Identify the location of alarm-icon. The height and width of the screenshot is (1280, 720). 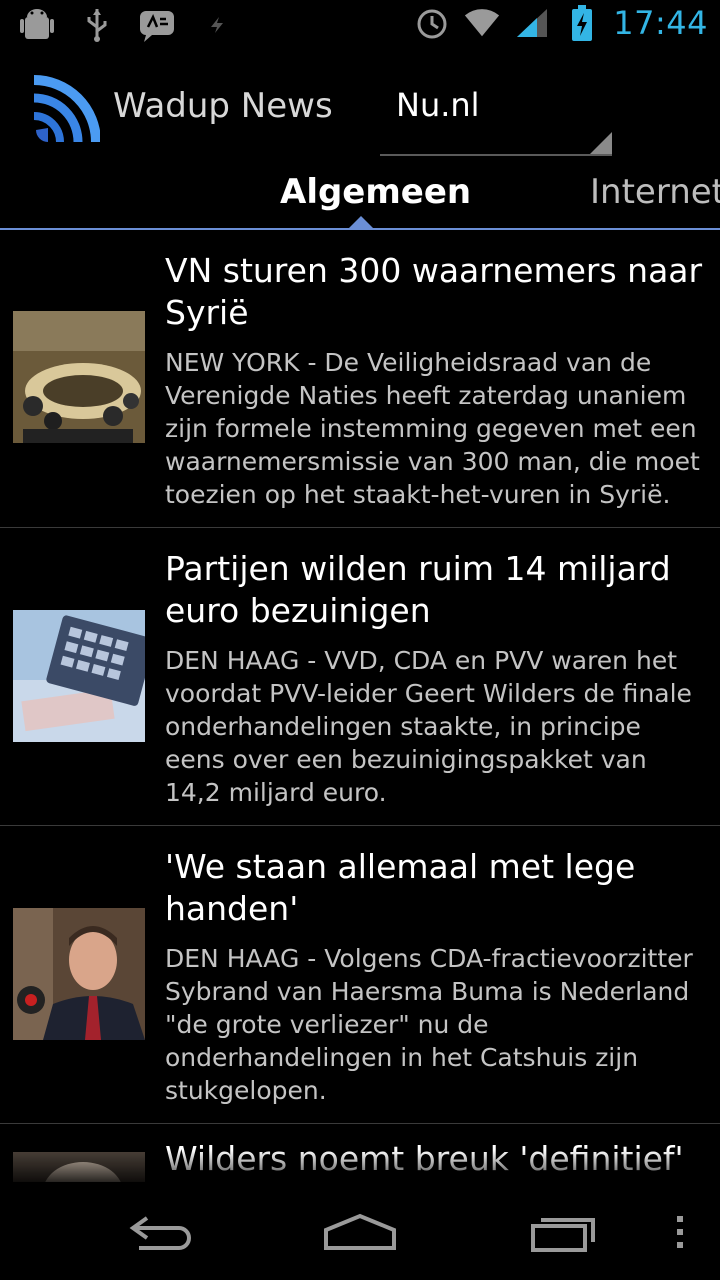
(432, 23).